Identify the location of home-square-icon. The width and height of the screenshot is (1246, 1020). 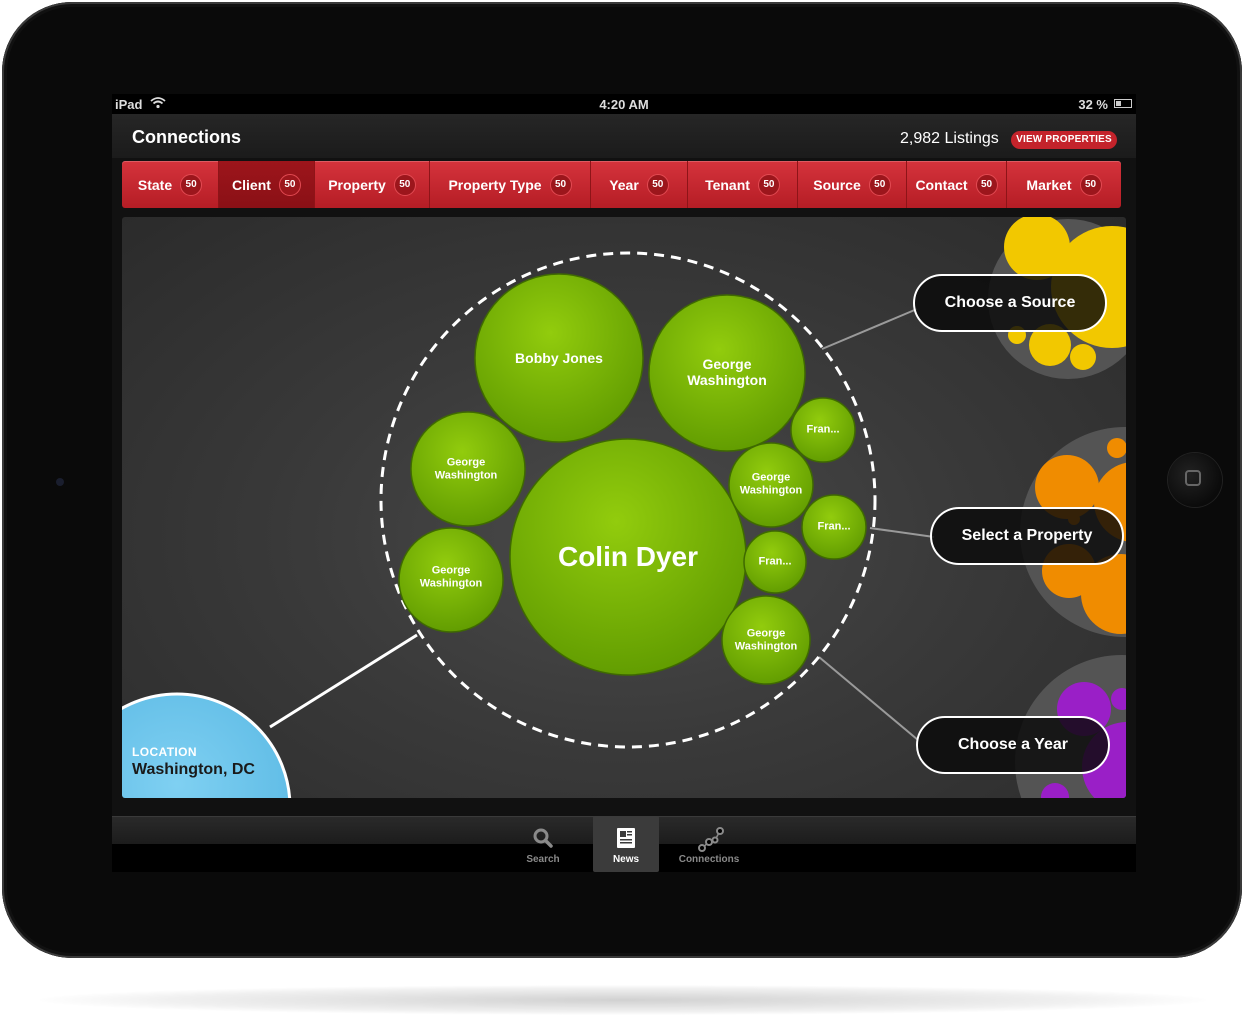
(1193, 478).